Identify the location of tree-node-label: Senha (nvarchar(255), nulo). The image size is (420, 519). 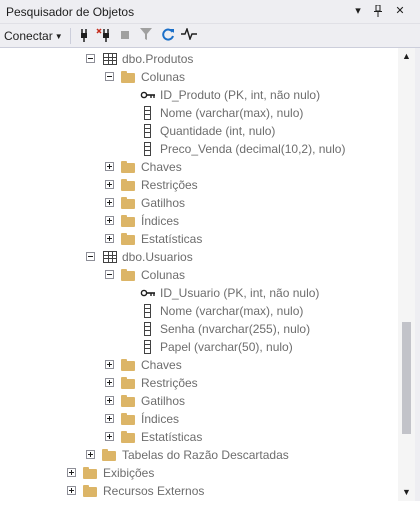
(235, 329).